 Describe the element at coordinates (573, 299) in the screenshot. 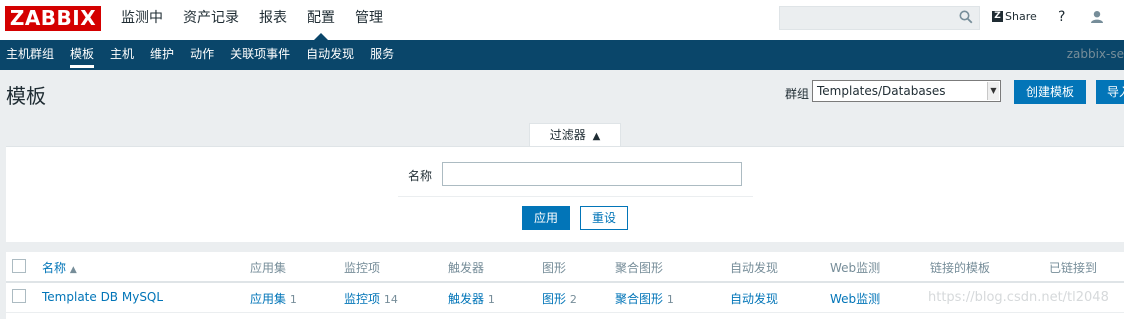

I see `graphs-count: 2` at that location.